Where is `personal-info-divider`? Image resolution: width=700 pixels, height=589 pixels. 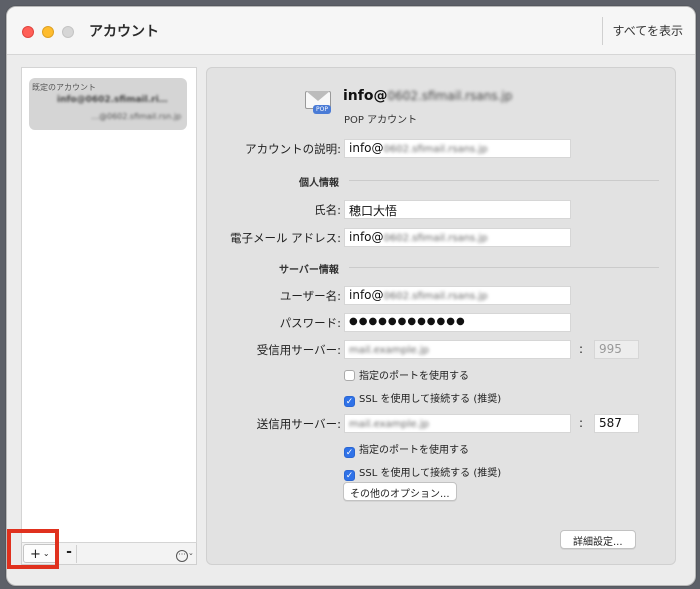 personal-info-divider is located at coordinates (504, 180).